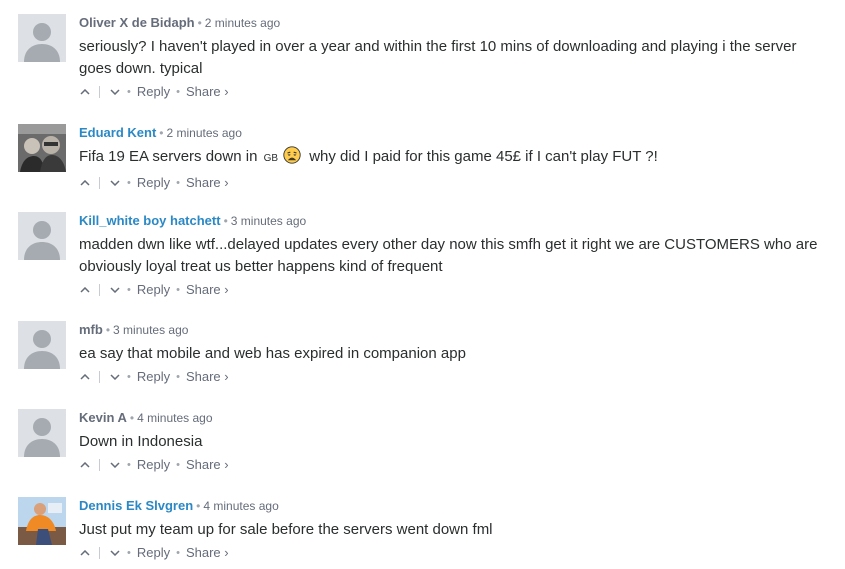 The height and width of the screenshot is (569, 845). Describe the element at coordinates (150, 220) in the screenshot. I see `author-name: Kill_white boy hatchett` at that location.